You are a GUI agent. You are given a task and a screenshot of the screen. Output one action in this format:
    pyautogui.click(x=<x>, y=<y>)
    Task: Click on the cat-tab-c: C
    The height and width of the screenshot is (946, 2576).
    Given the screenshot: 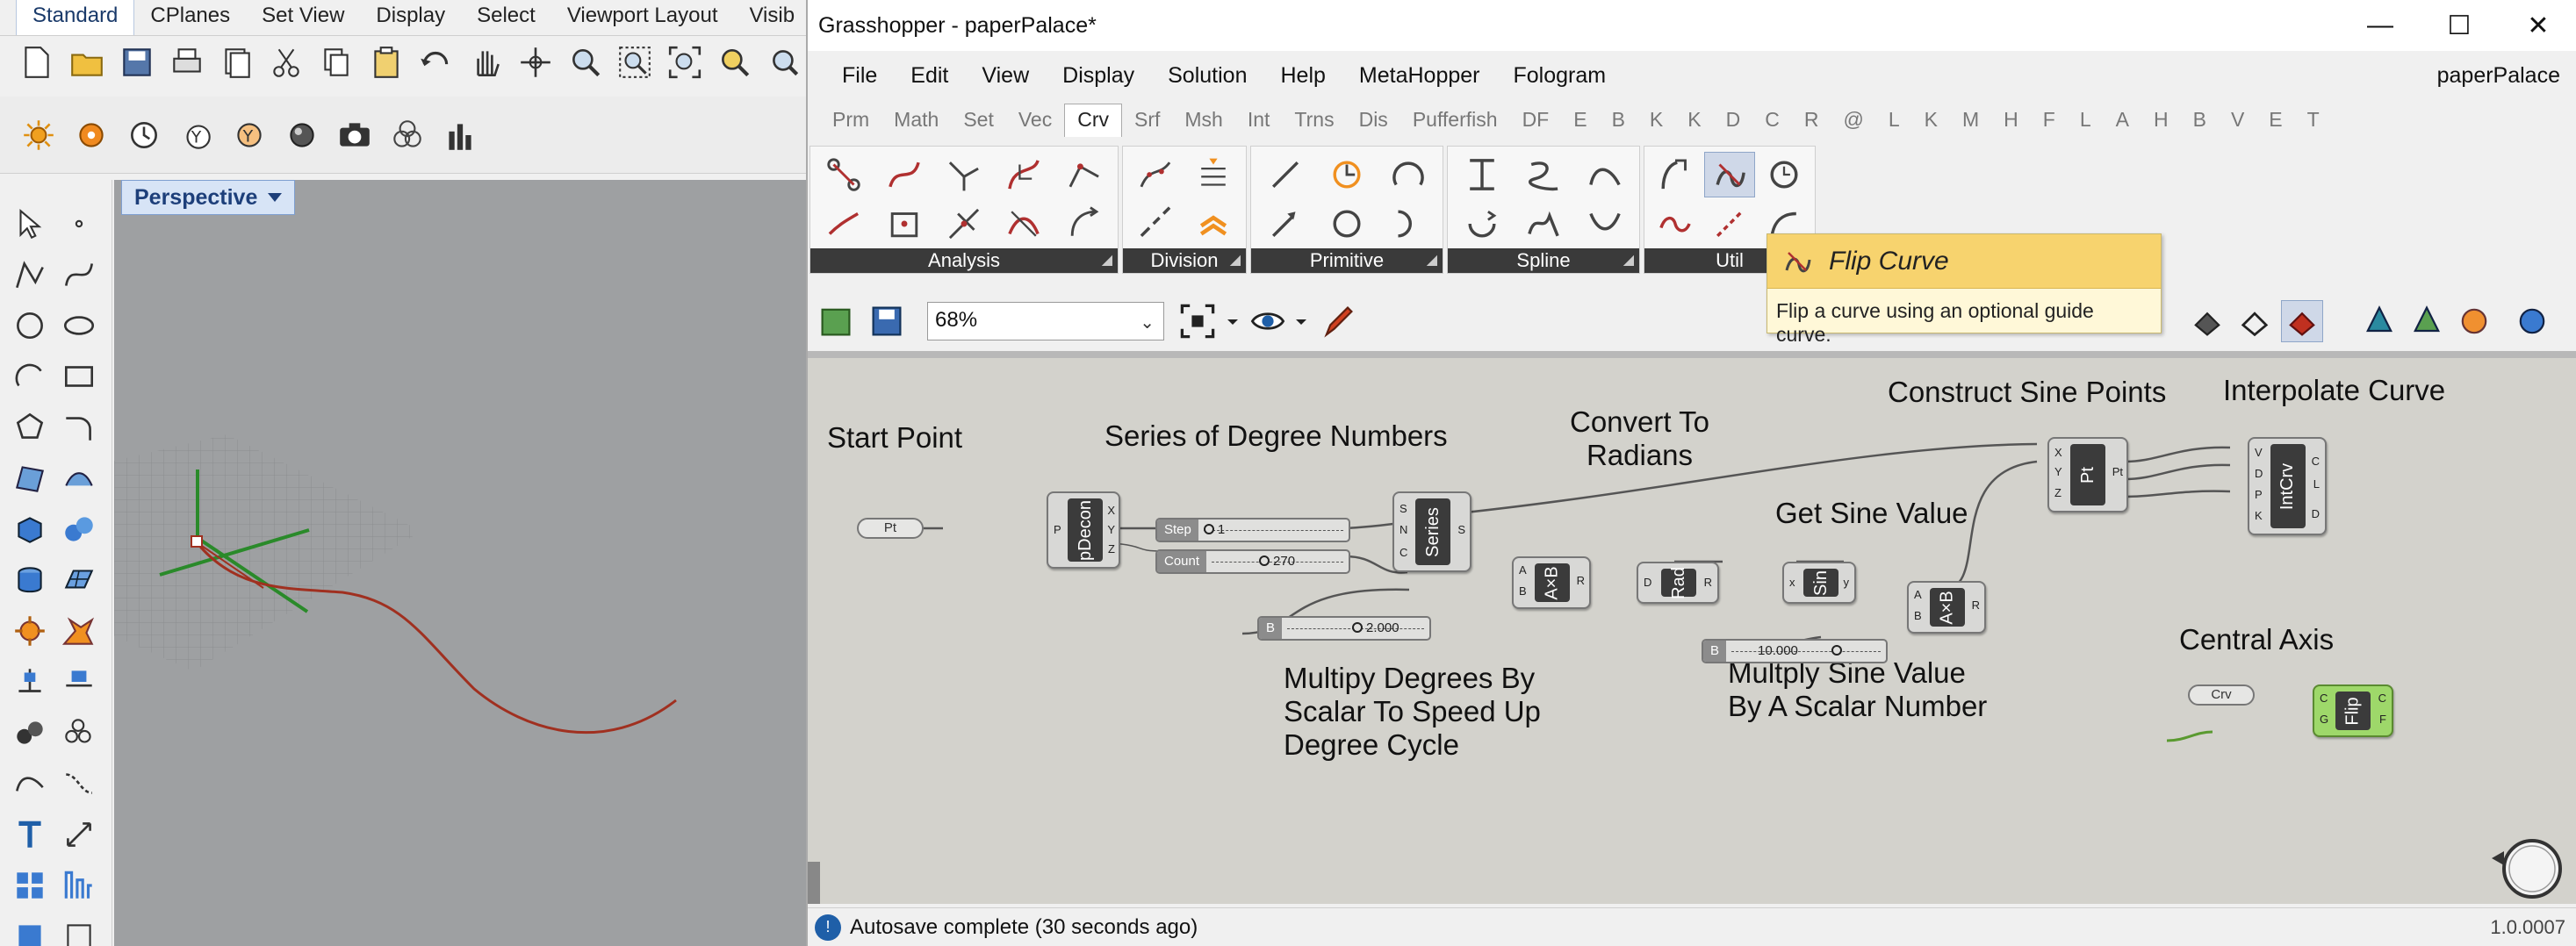 What is the action you would take?
    pyautogui.click(x=1772, y=122)
    